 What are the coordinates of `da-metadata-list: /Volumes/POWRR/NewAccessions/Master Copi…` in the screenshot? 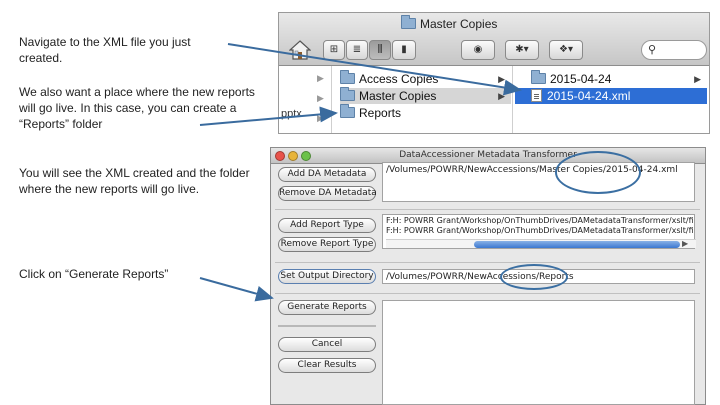 It's located at (538, 182).